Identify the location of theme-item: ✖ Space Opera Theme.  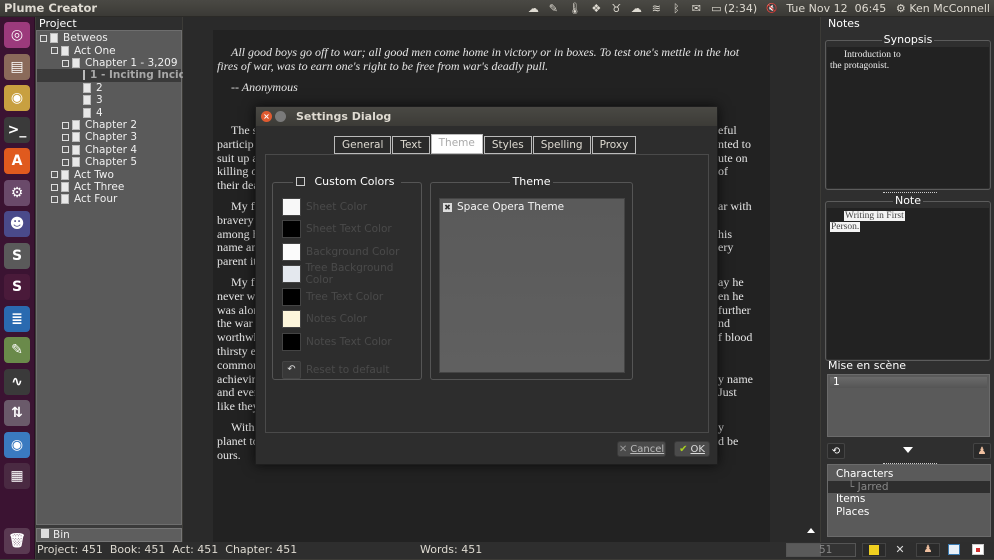
(532, 207).